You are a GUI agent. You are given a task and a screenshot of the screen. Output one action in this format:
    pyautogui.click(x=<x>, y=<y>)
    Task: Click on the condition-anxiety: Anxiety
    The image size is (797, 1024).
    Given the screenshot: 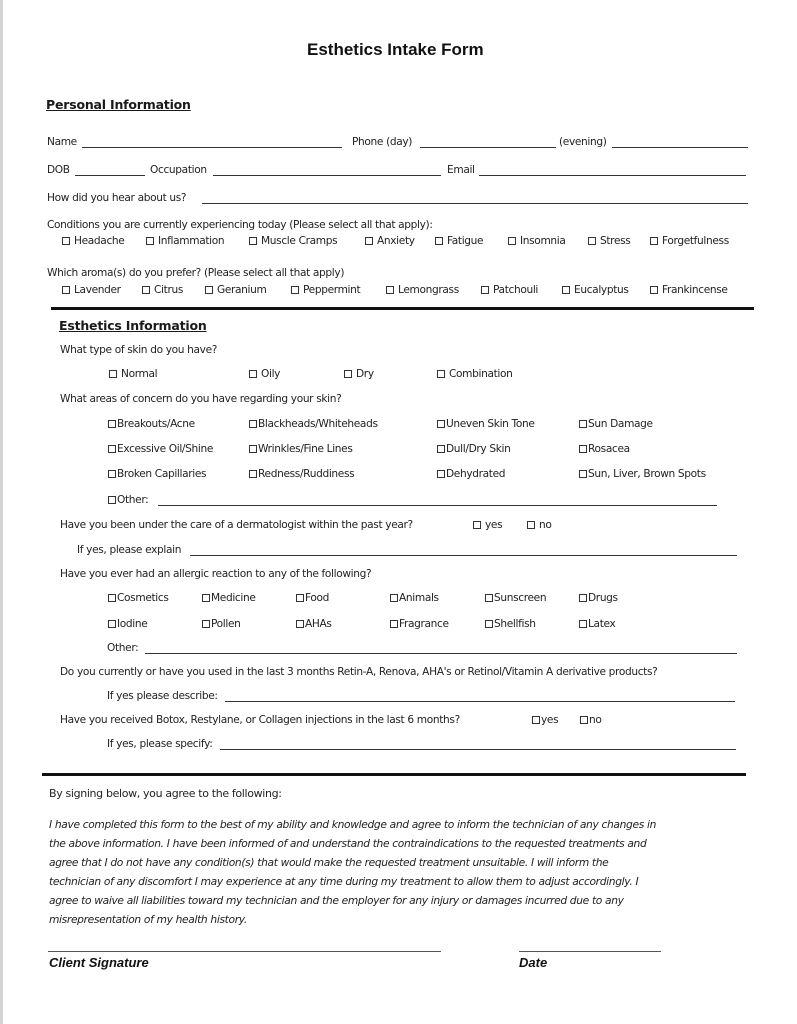 What is the action you would take?
    pyautogui.click(x=390, y=241)
    